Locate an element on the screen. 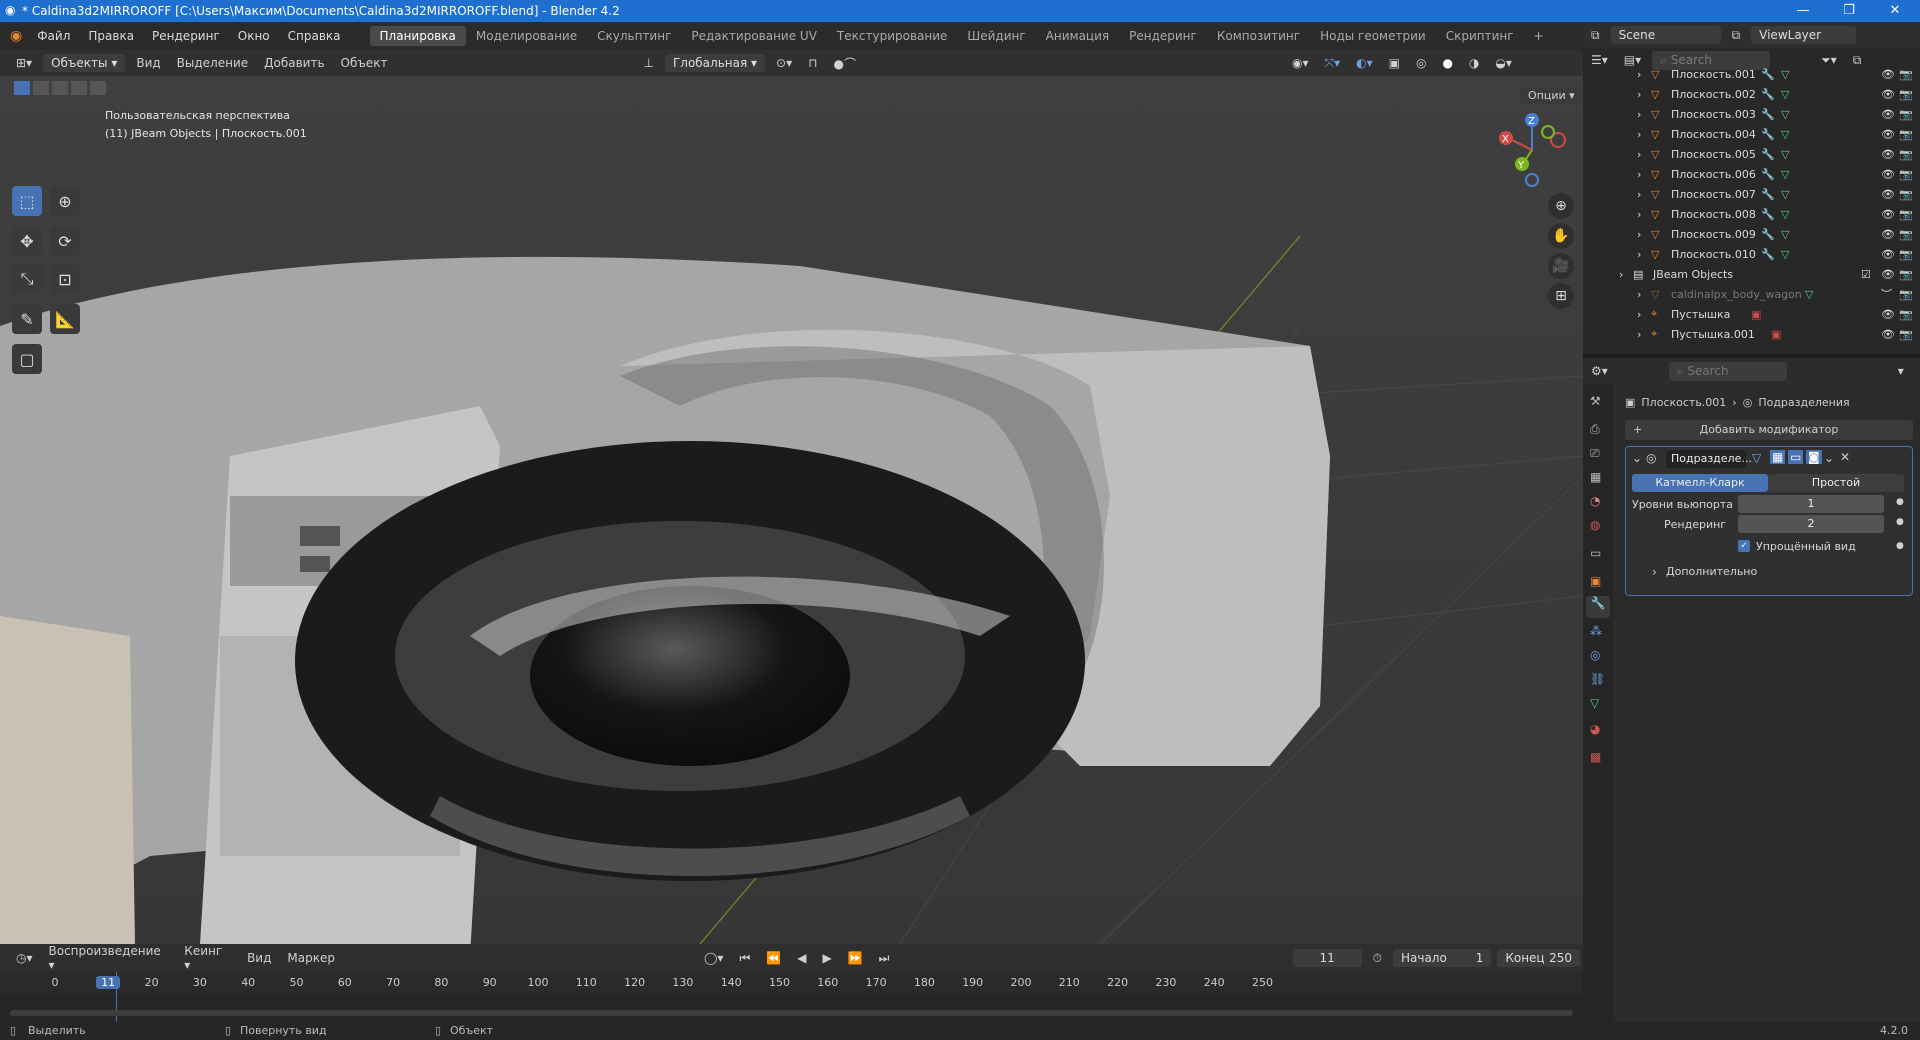  camera-view-icon: 🎥 is located at coordinates (1561, 266).